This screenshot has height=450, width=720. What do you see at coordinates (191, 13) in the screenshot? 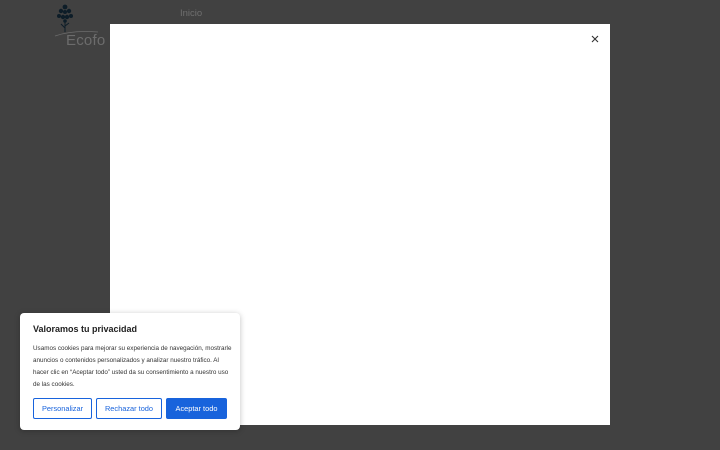
I see `nav-link-inicio: Inicio` at bounding box center [191, 13].